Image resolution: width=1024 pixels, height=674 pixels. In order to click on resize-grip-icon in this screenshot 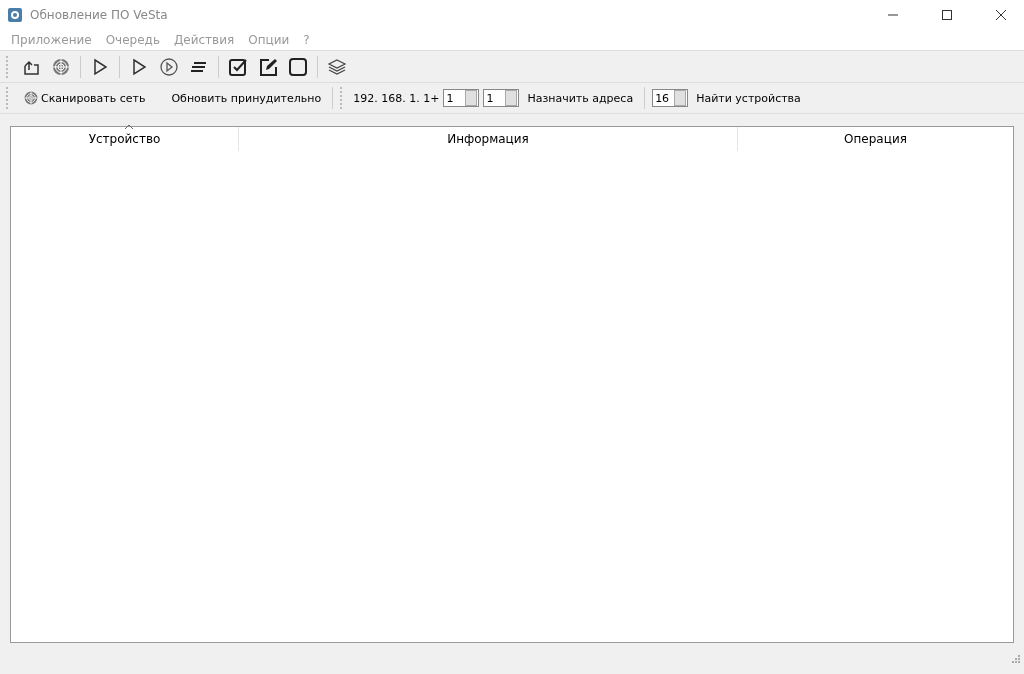, I will do `click(1015, 658)`.